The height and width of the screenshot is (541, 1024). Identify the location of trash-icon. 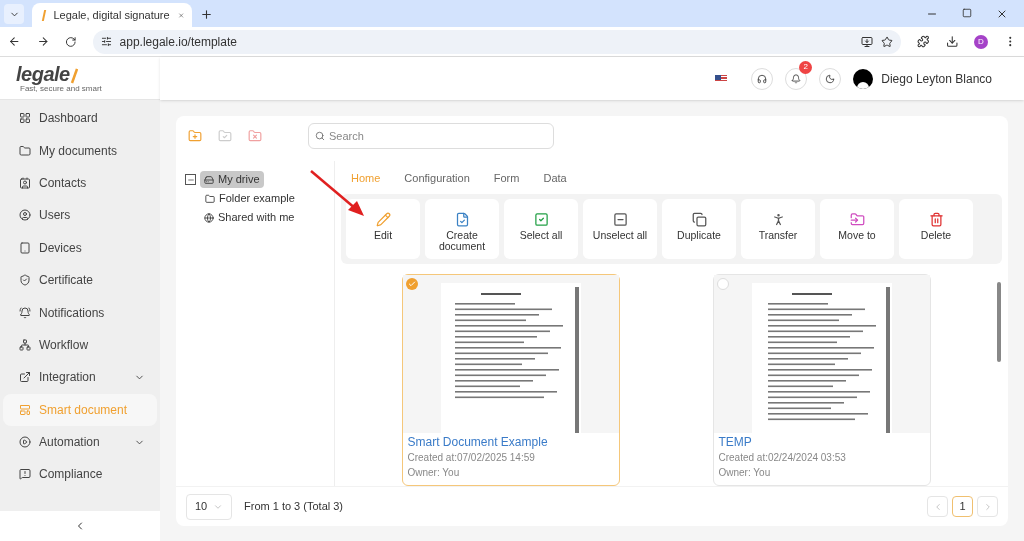
(936, 219).